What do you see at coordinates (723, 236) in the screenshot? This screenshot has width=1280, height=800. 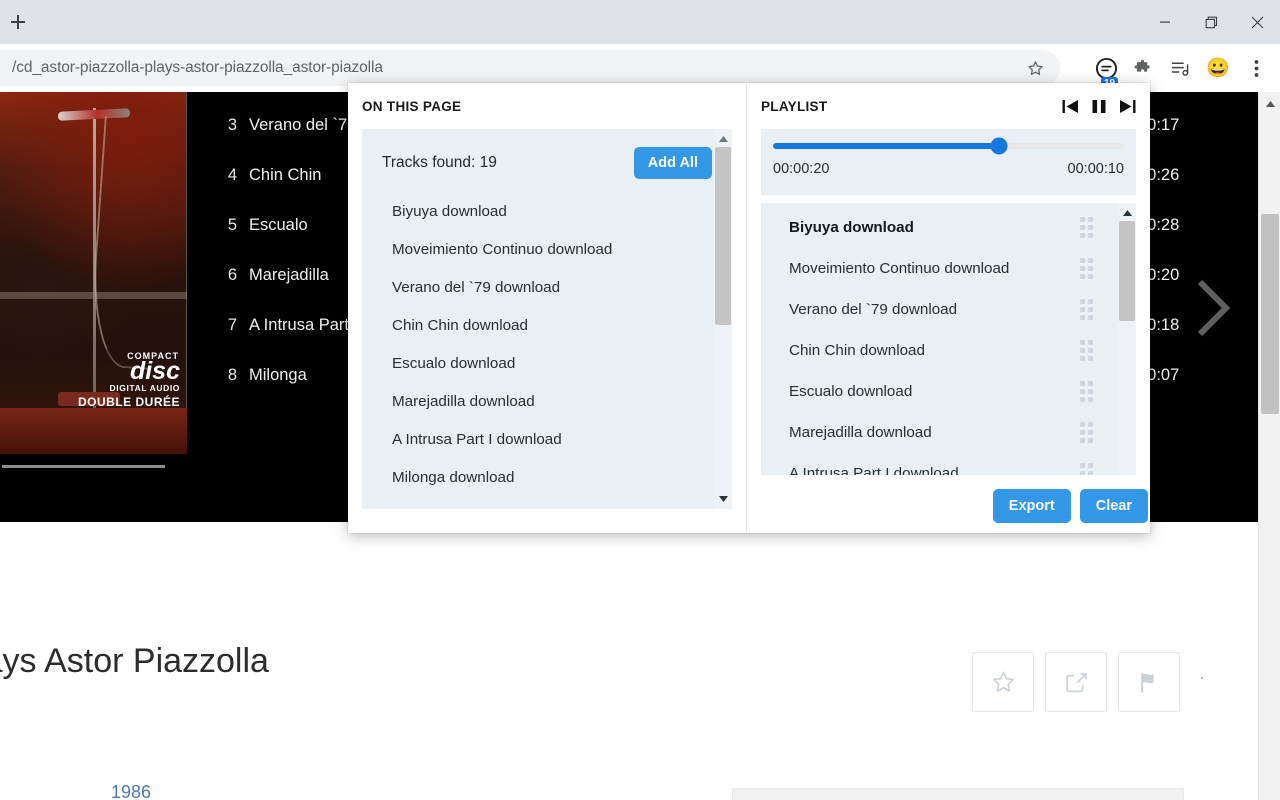 I see `on-this-page-scrollbar-thumb` at bounding box center [723, 236].